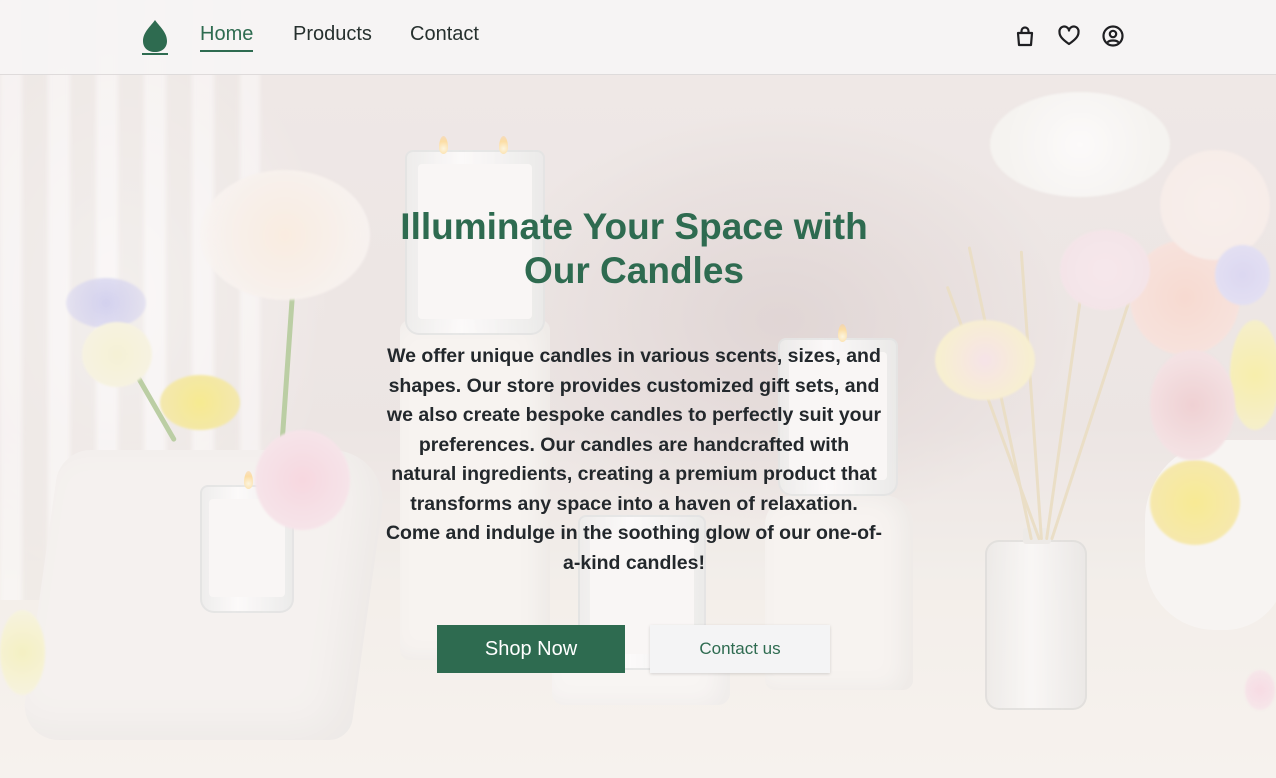 Image resolution: width=1276 pixels, height=778 pixels. What do you see at coordinates (1069, 36) in the screenshot?
I see `heart-icon` at bounding box center [1069, 36].